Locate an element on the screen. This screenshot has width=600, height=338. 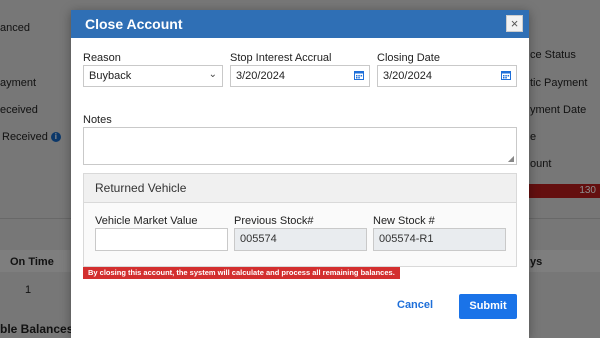
close-icon: × is located at coordinates (514, 23).